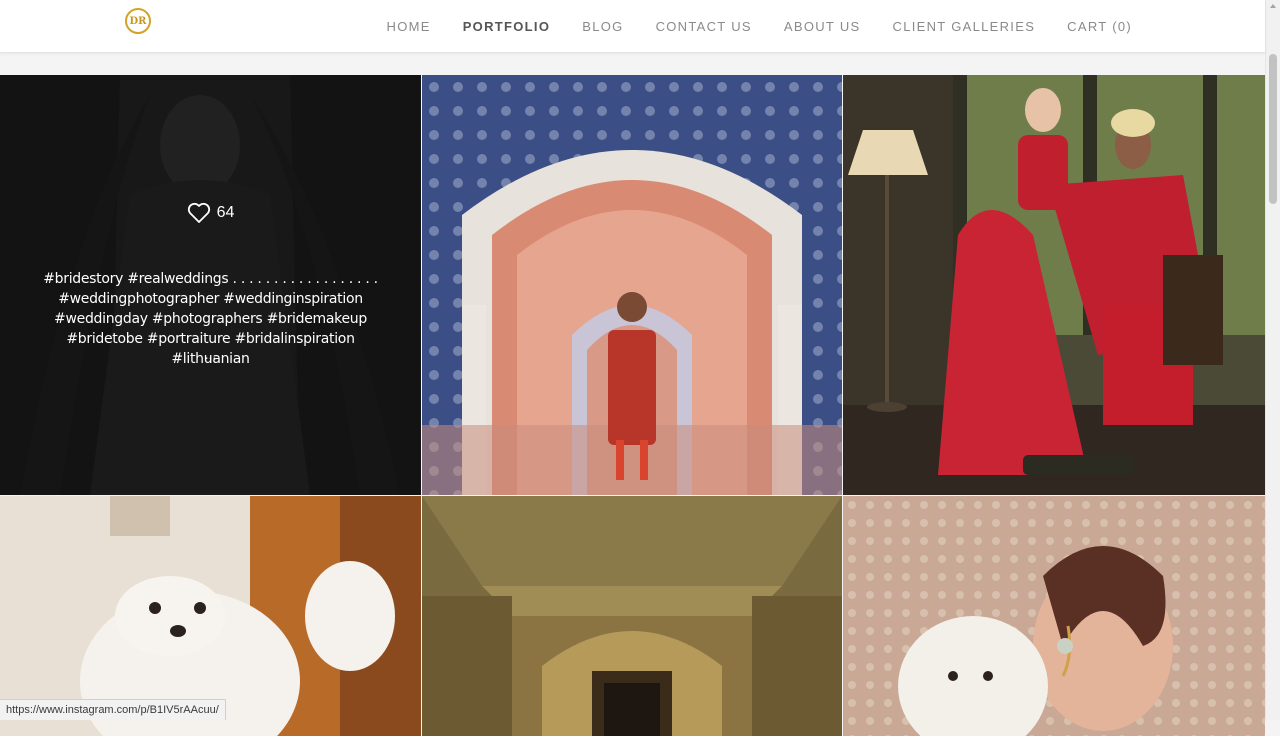 This screenshot has height=736, width=1280. What do you see at coordinates (1273, 6) in the screenshot?
I see `scroll-up-arrow-icon` at bounding box center [1273, 6].